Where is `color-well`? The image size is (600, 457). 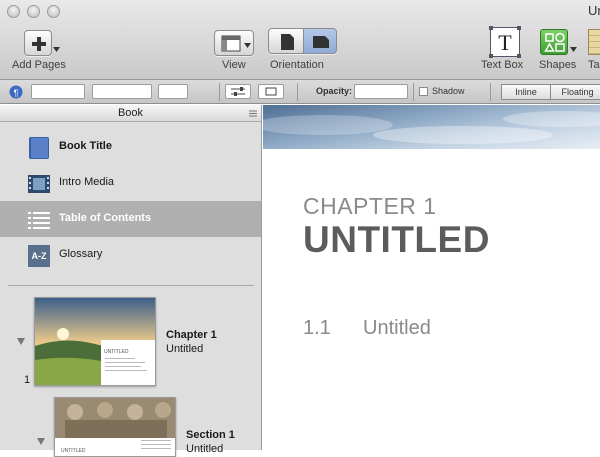
color-well is located at coordinates (173, 91).